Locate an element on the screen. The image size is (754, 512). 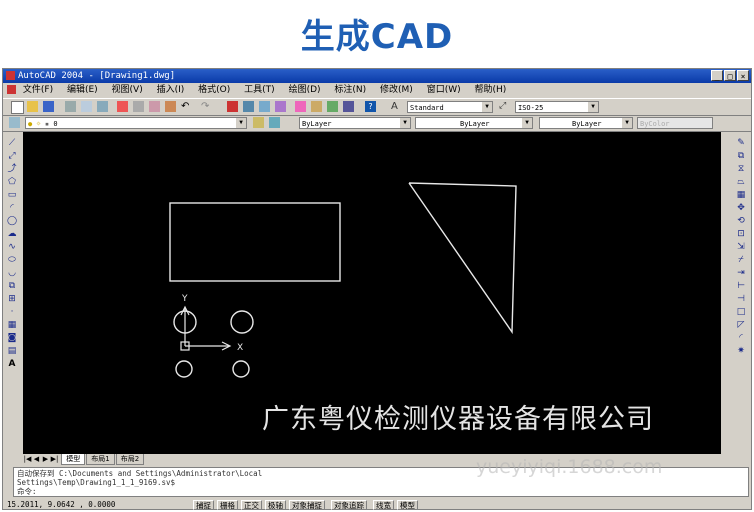
layer-previous-icon is located at coordinates (274, 122).